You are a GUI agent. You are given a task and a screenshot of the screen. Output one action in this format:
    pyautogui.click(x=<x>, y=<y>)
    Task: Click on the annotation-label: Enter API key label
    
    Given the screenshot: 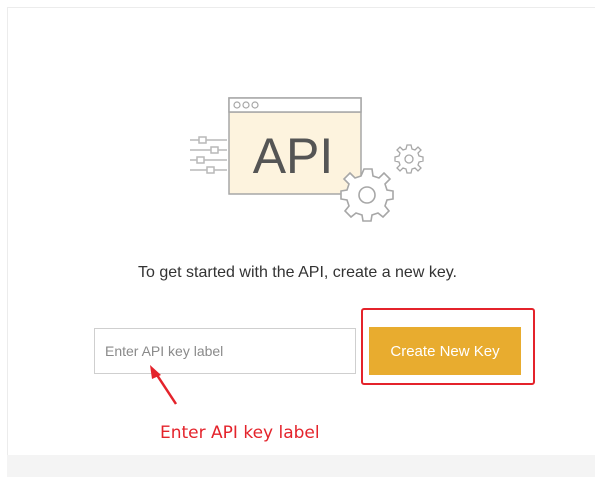 What is the action you would take?
    pyautogui.click(x=240, y=433)
    